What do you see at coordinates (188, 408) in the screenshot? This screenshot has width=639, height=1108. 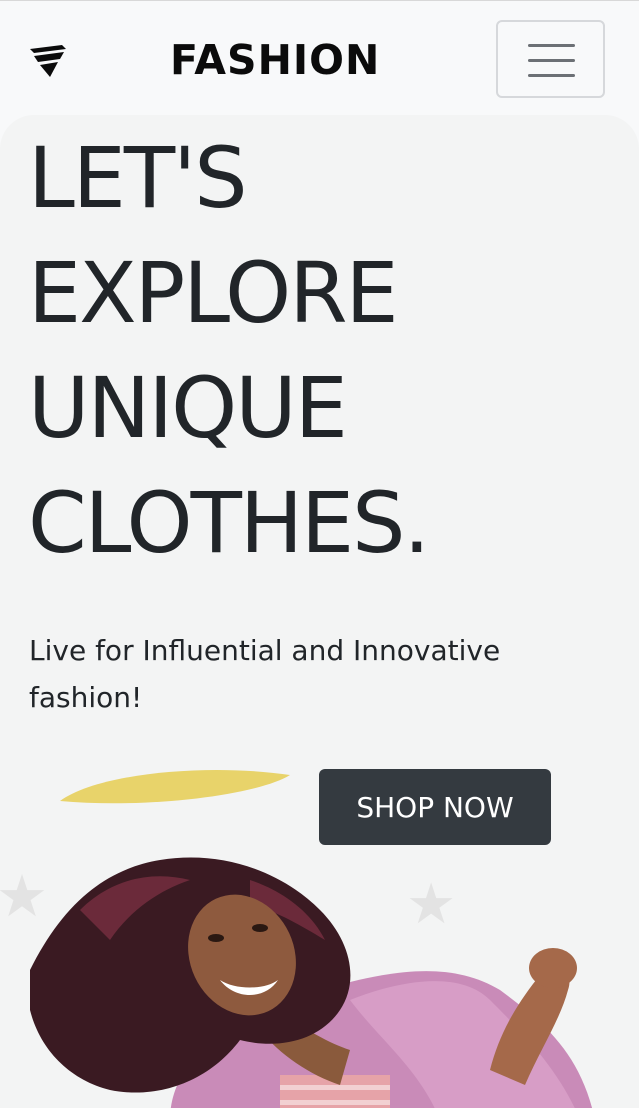 I see `headline-line-3: UNIQUE` at bounding box center [188, 408].